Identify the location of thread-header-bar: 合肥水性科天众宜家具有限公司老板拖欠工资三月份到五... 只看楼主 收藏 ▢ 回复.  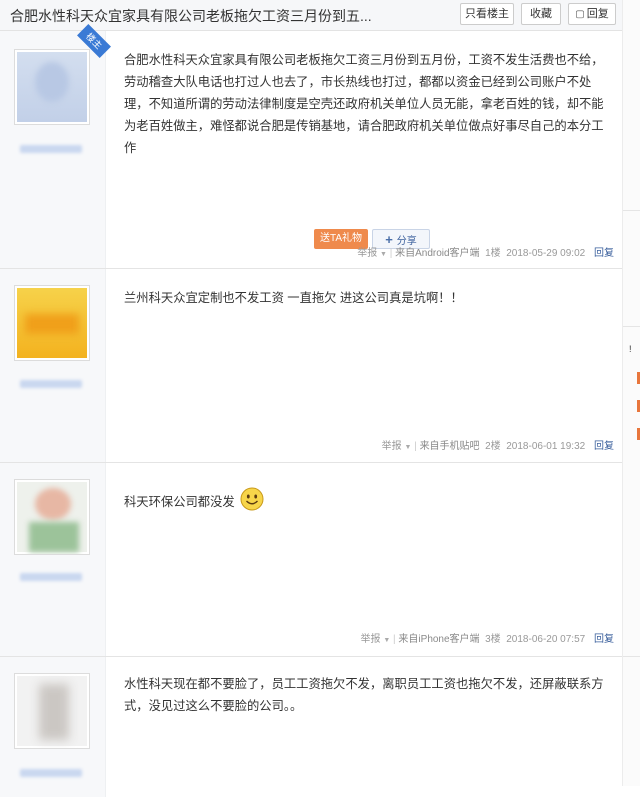
(311, 15).